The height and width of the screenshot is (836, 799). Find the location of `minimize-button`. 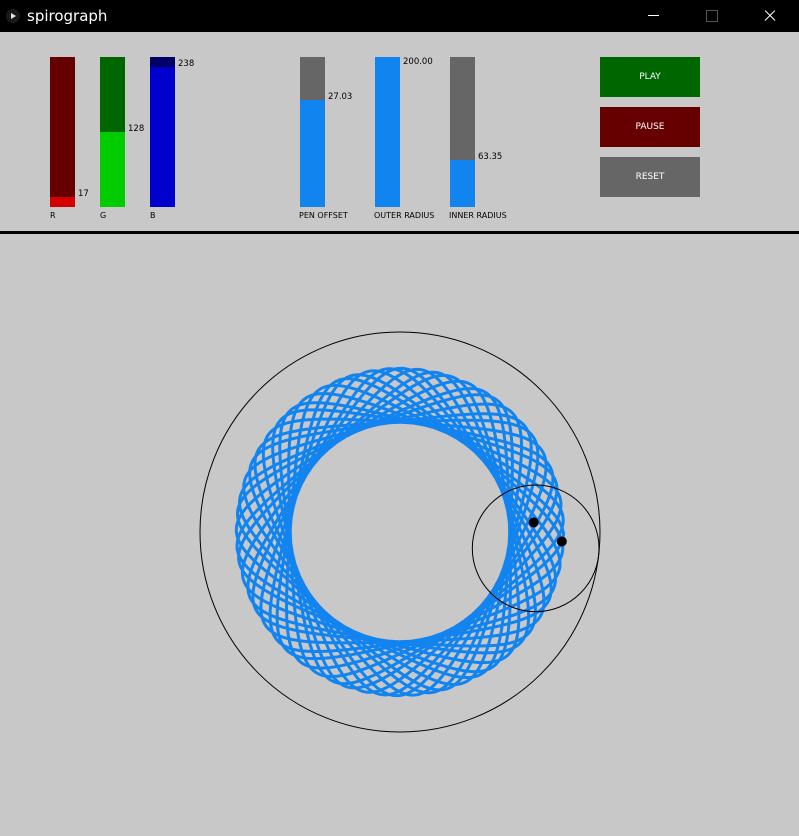

minimize-button is located at coordinates (653, 16).